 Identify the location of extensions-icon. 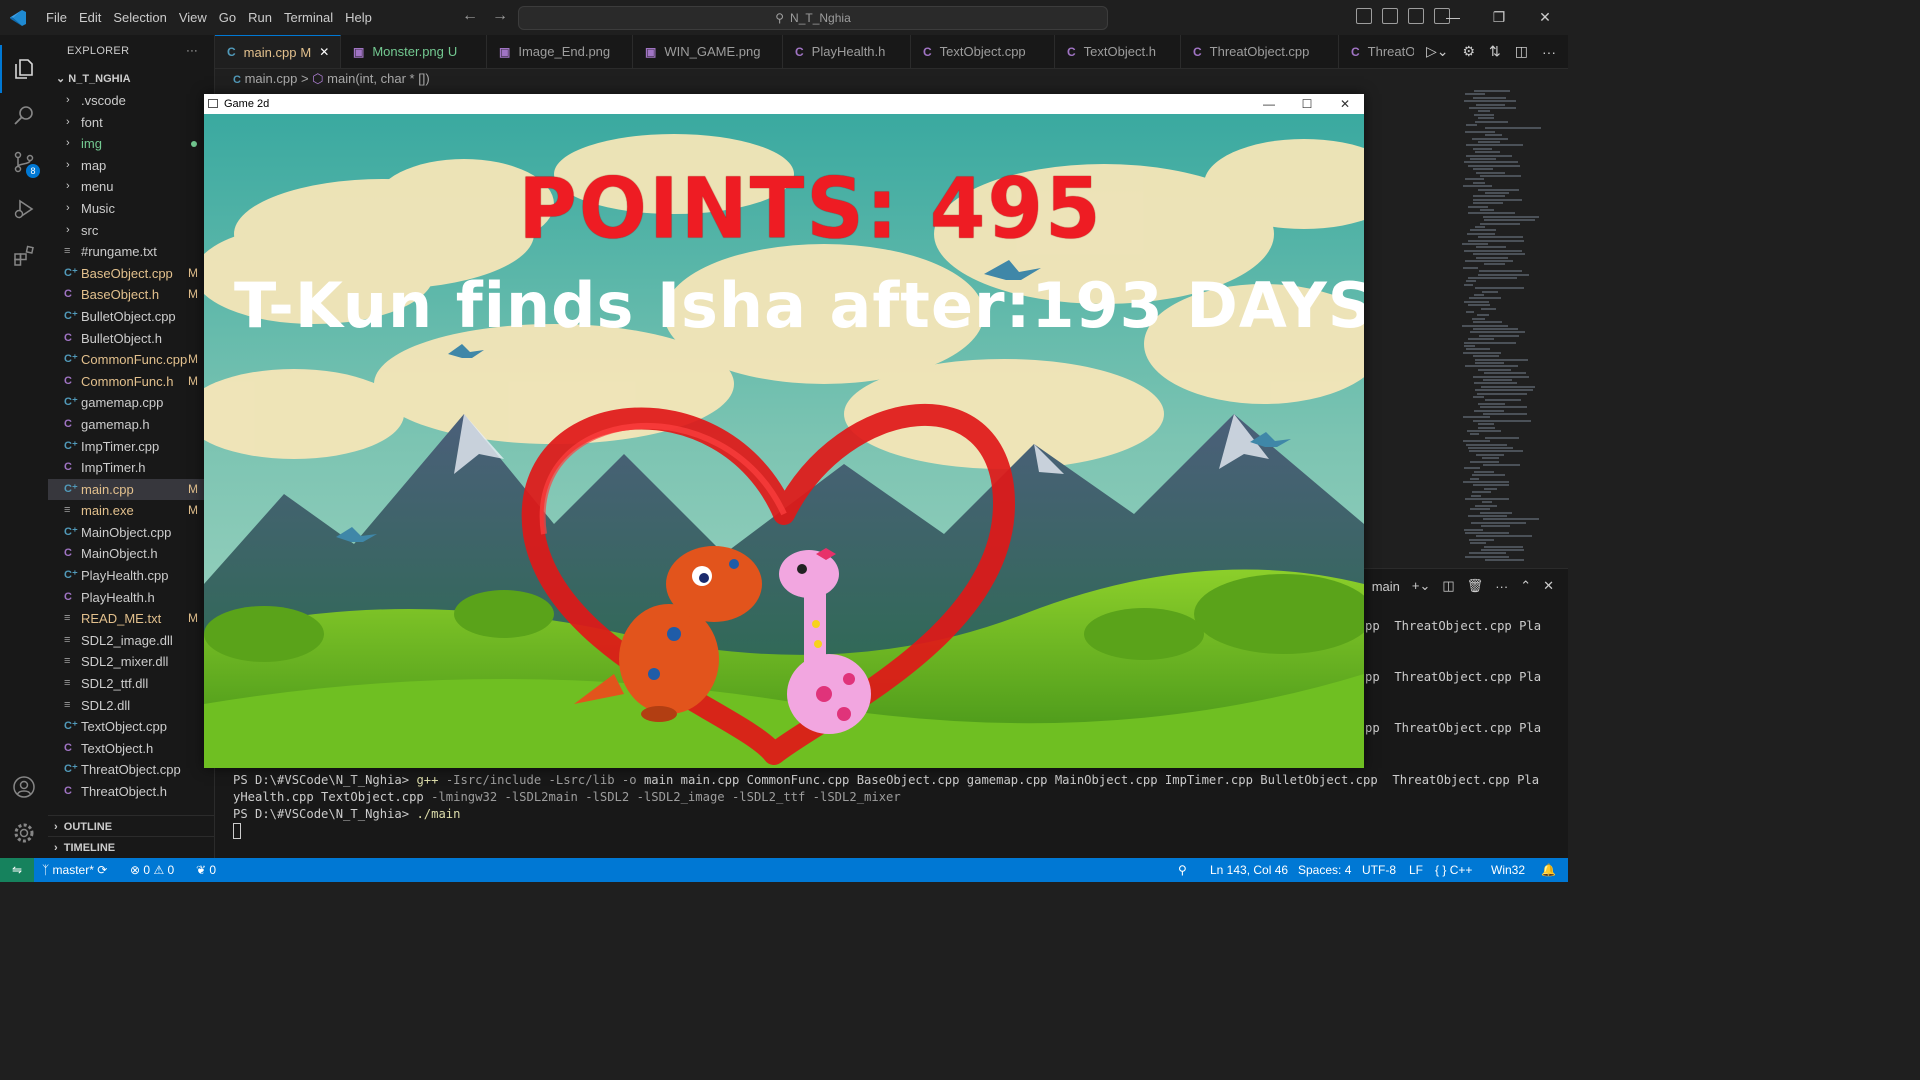
(24, 256).